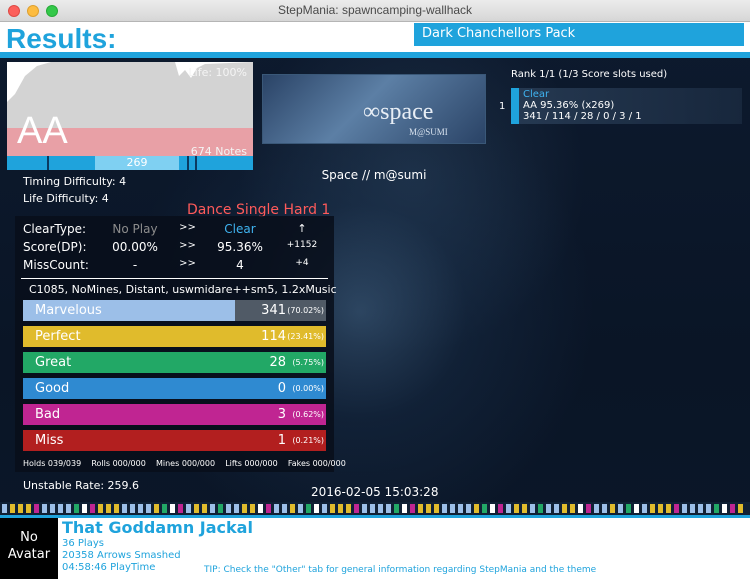 The height and width of the screenshot is (579, 750). I want to click on judgment-name: Good, so click(52, 388).